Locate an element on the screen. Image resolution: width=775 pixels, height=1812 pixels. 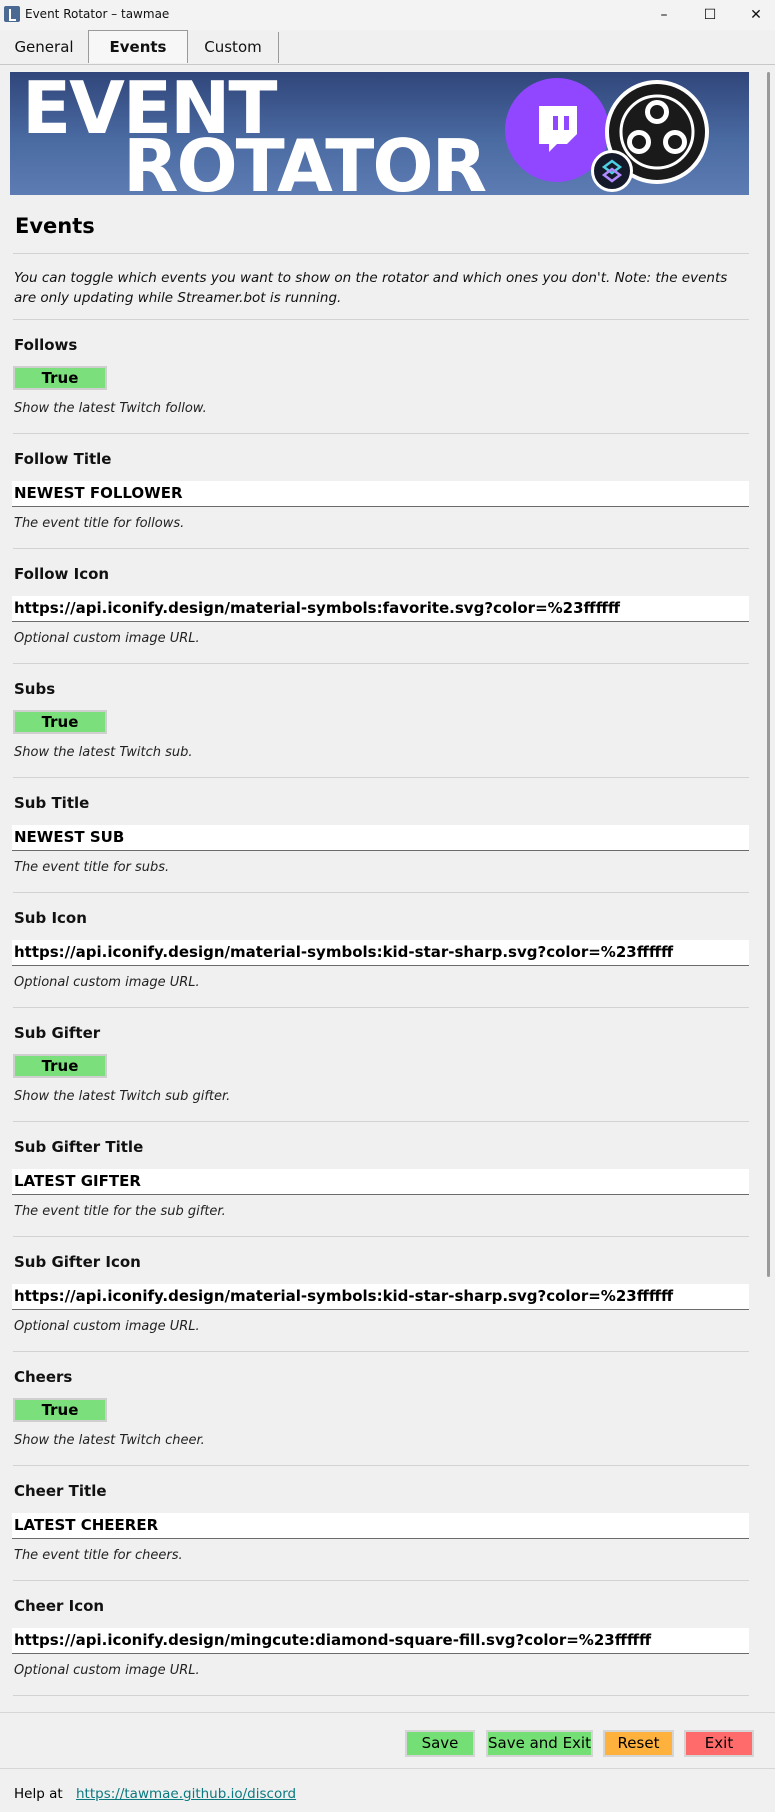
tab-general: General is located at coordinates (44, 47).